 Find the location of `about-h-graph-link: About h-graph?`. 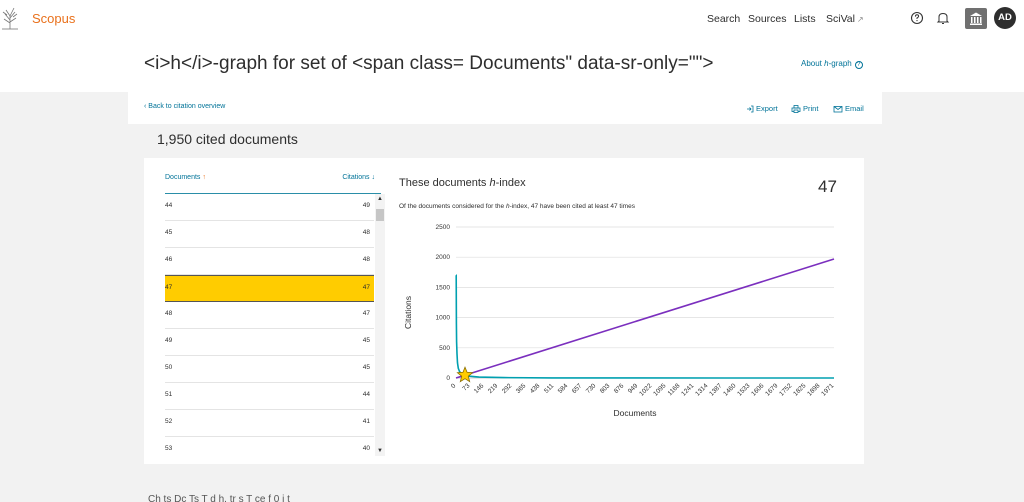

about-h-graph-link: About h-graph? is located at coordinates (832, 64).